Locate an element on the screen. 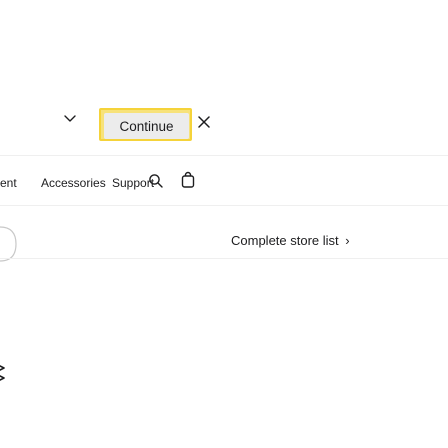  continue-button: Continue is located at coordinates (146, 126).